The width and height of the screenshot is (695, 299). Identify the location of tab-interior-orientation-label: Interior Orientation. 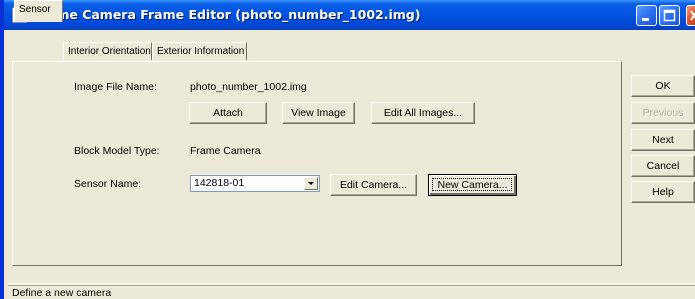
(109, 51).